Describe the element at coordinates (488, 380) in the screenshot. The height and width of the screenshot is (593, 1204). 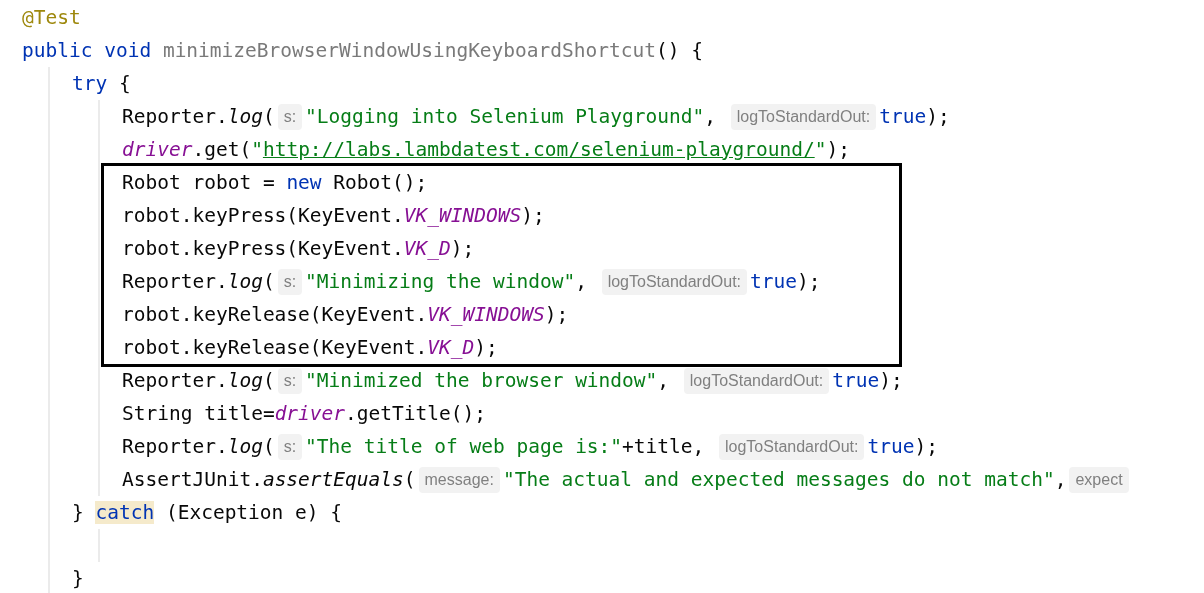
I see `code-text: "Minimized the browser window",` at that location.